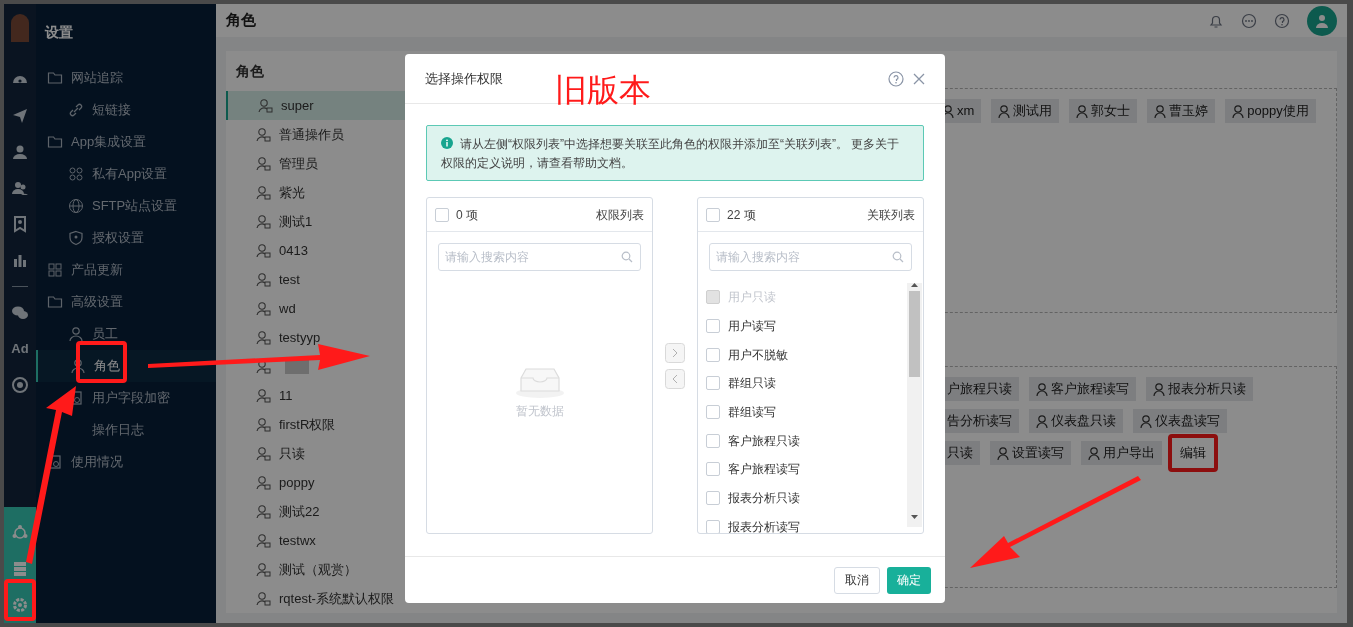 This screenshot has width=1353, height=627. I want to click on permission-label: 报表分析只读, so click(764, 498).